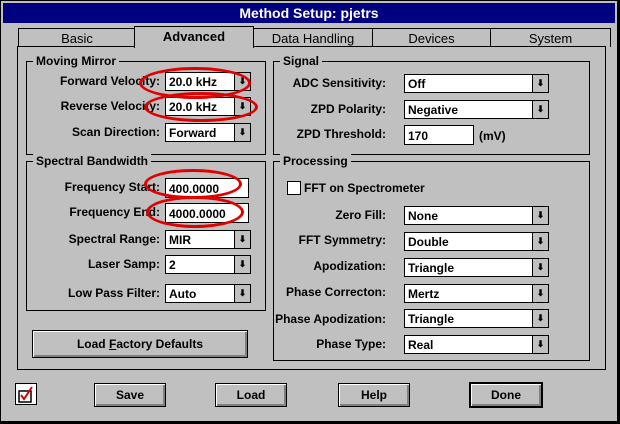 This screenshot has height=424, width=620. I want to click on apodization-label: Apodization:, so click(349, 266).